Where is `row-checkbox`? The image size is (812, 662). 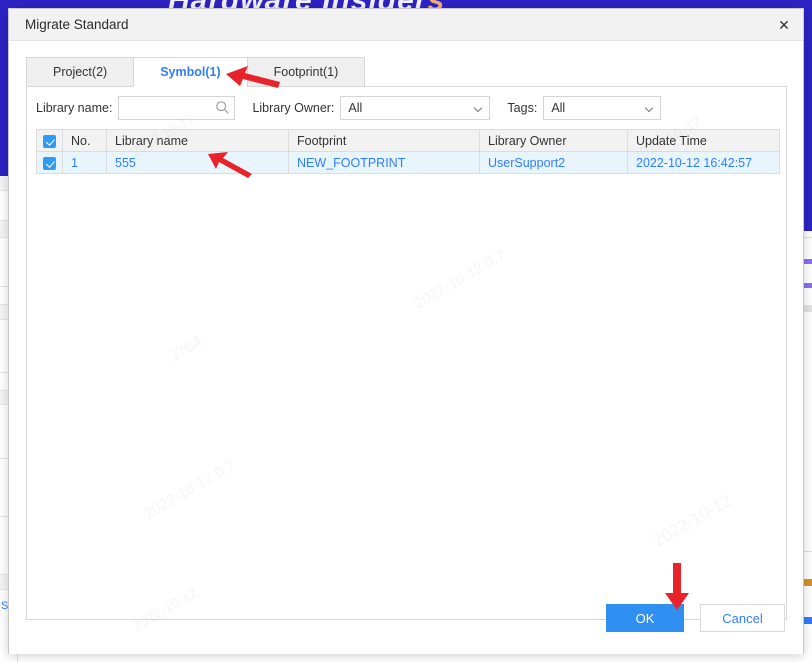
row-checkbox is located at coordinates (49, 163).